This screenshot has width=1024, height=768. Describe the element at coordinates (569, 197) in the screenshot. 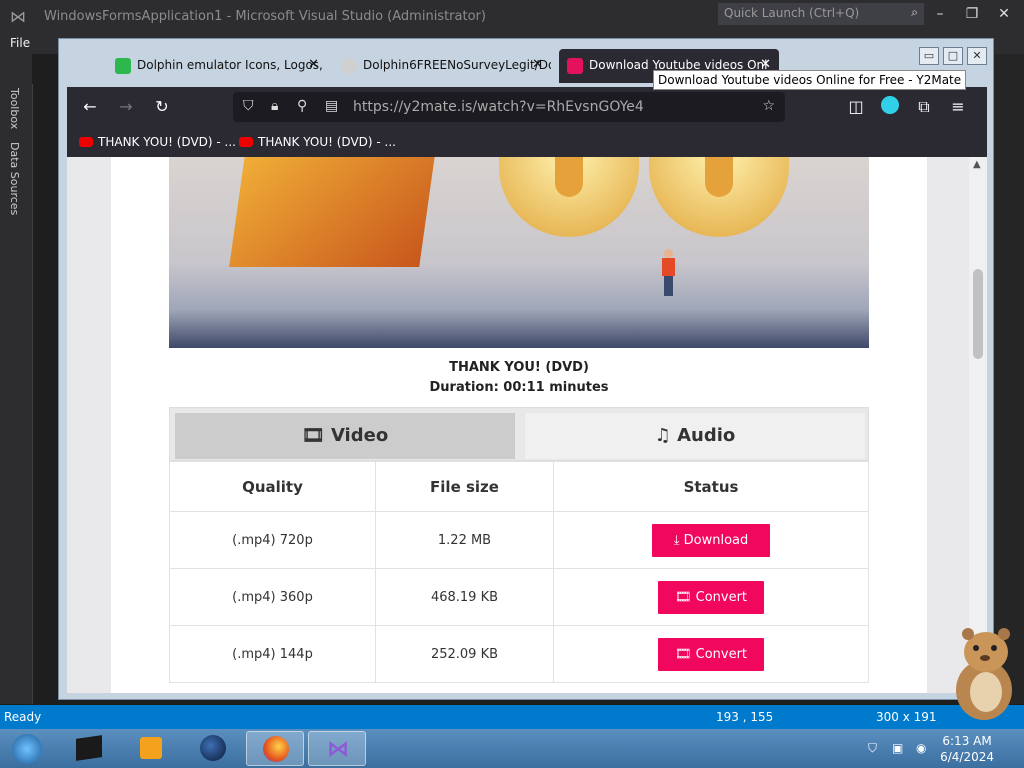

I see `thumbnail-letter-o` at that location.